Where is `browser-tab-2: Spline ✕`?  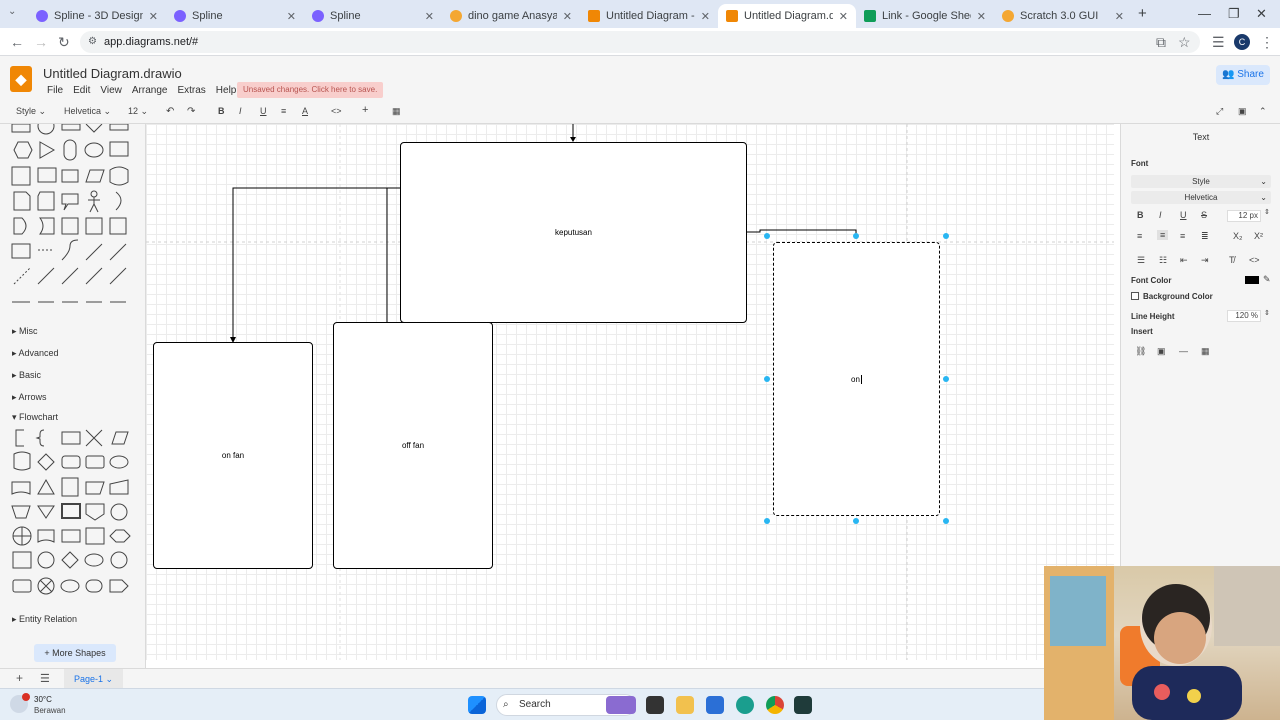 browser-tab-2: Spline ✕ is located at coordinates (235, 16).